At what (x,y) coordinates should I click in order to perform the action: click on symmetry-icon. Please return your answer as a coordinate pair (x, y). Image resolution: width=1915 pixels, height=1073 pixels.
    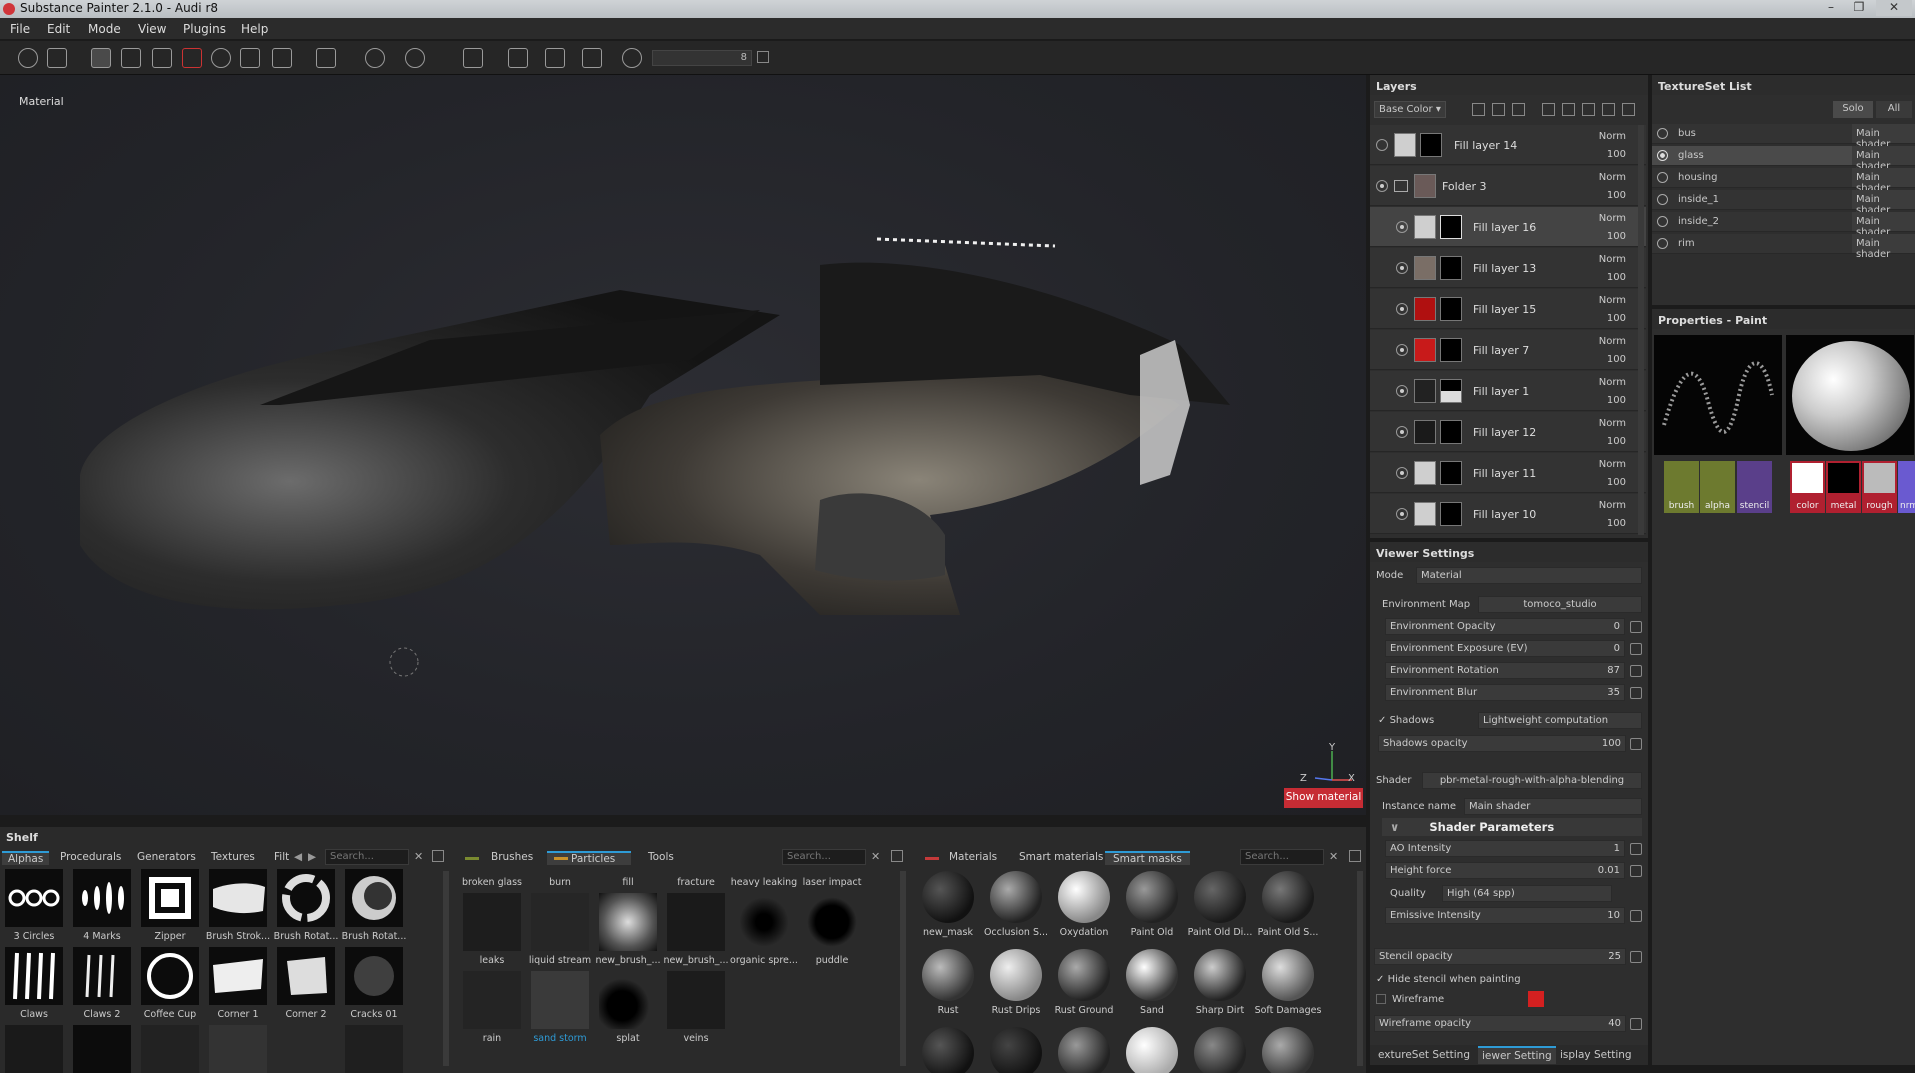
    Looking at the image, I should click on (375, 58).